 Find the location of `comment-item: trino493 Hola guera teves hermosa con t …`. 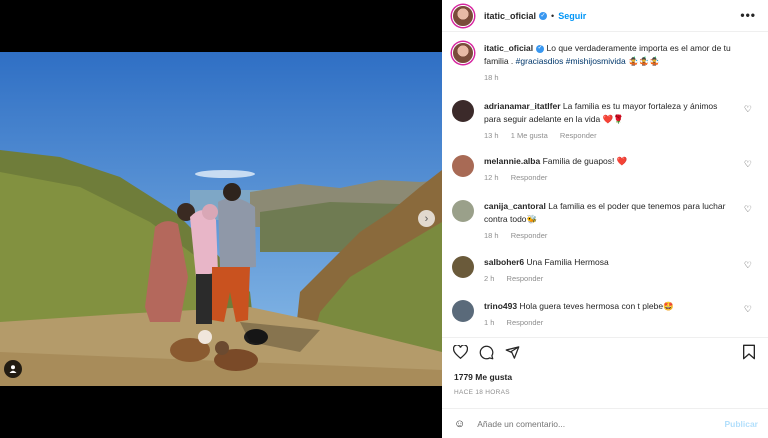

comment-item: trino493 Hola guera teves hermosa con t … is located at coordinates (605, 313).